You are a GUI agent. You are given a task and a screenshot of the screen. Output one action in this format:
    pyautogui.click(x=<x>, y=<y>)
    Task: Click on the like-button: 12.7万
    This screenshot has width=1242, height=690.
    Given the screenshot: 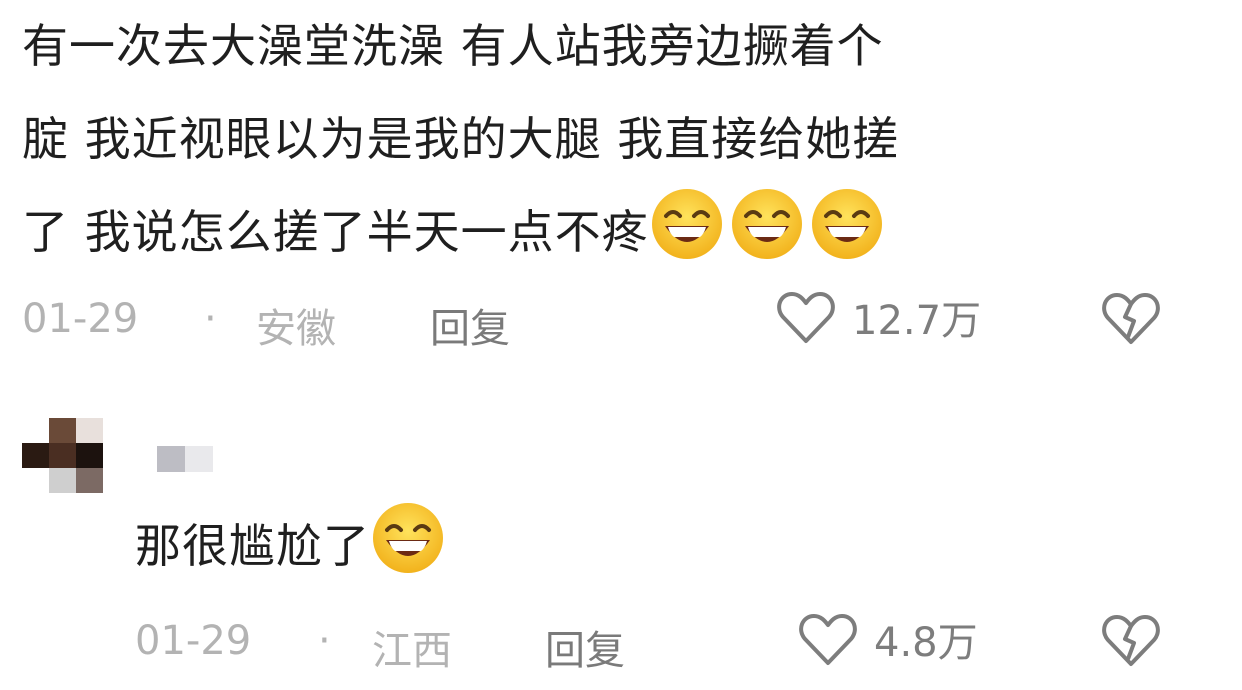 What is the action you would take?
    pyautogui.click(x=878, y=317)
    